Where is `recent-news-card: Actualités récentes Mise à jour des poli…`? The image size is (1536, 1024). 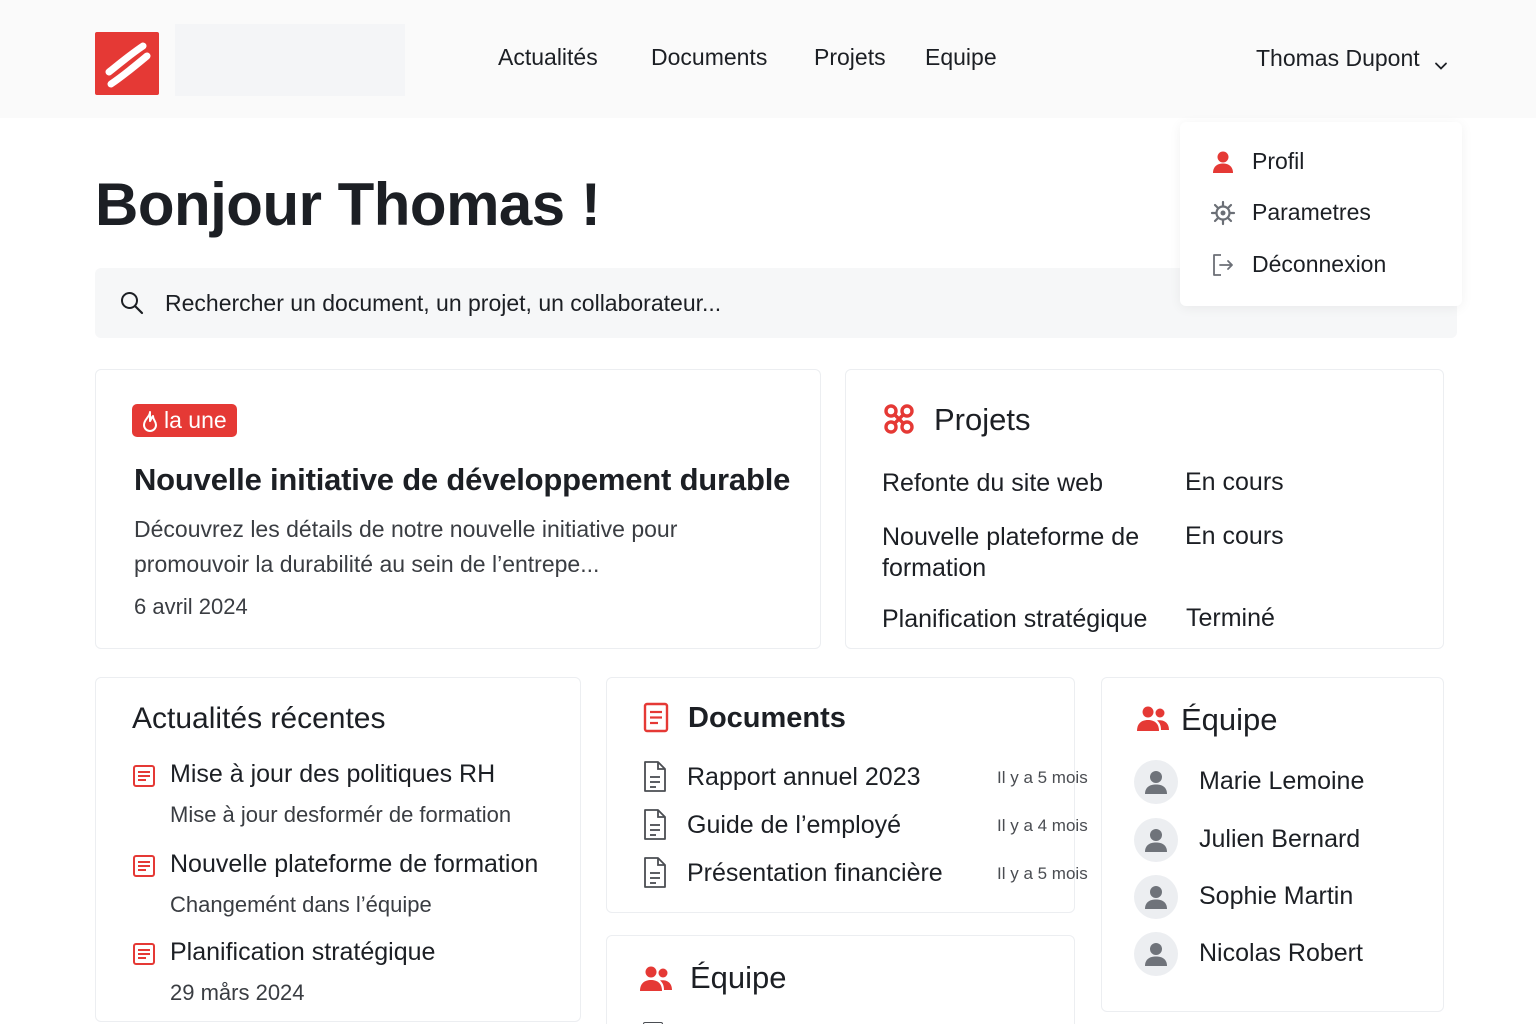 recent-news-card: Actualités récentes Mise à jour des poli… is located at coordinates (338, 849).